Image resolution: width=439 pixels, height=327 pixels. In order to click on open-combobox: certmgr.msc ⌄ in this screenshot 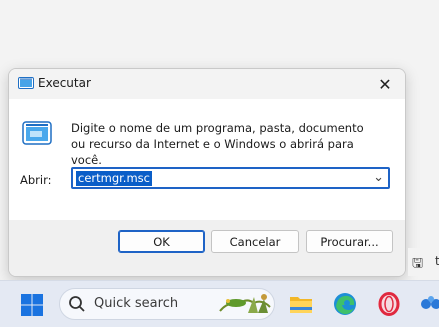, I will do `click(230, 178)`.